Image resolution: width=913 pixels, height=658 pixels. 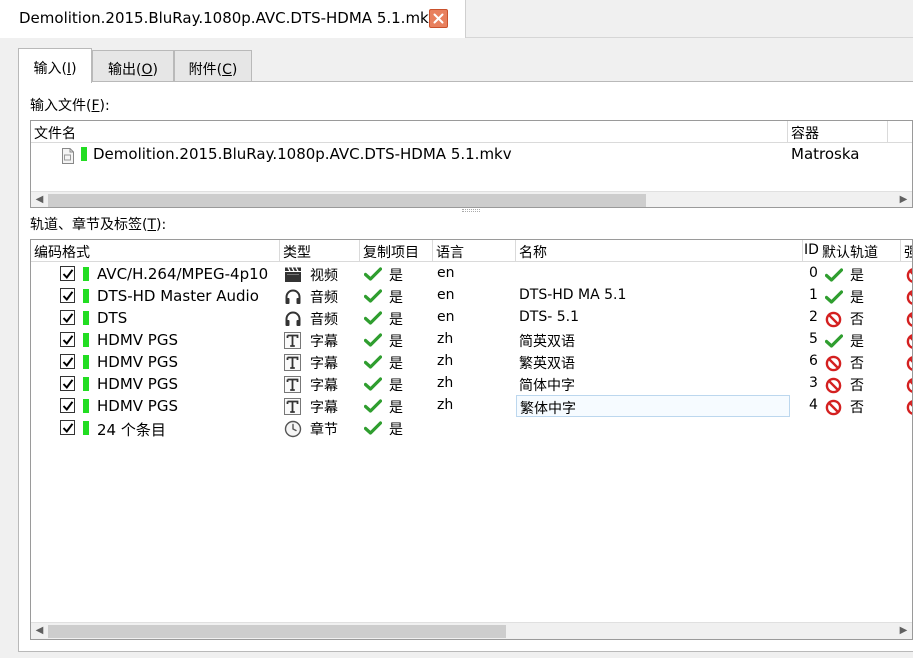 What do you see at coordinates (155, 251) in the screenshot?
I see `column-header-codec: 编码格式` at bounding box center [155, 251].